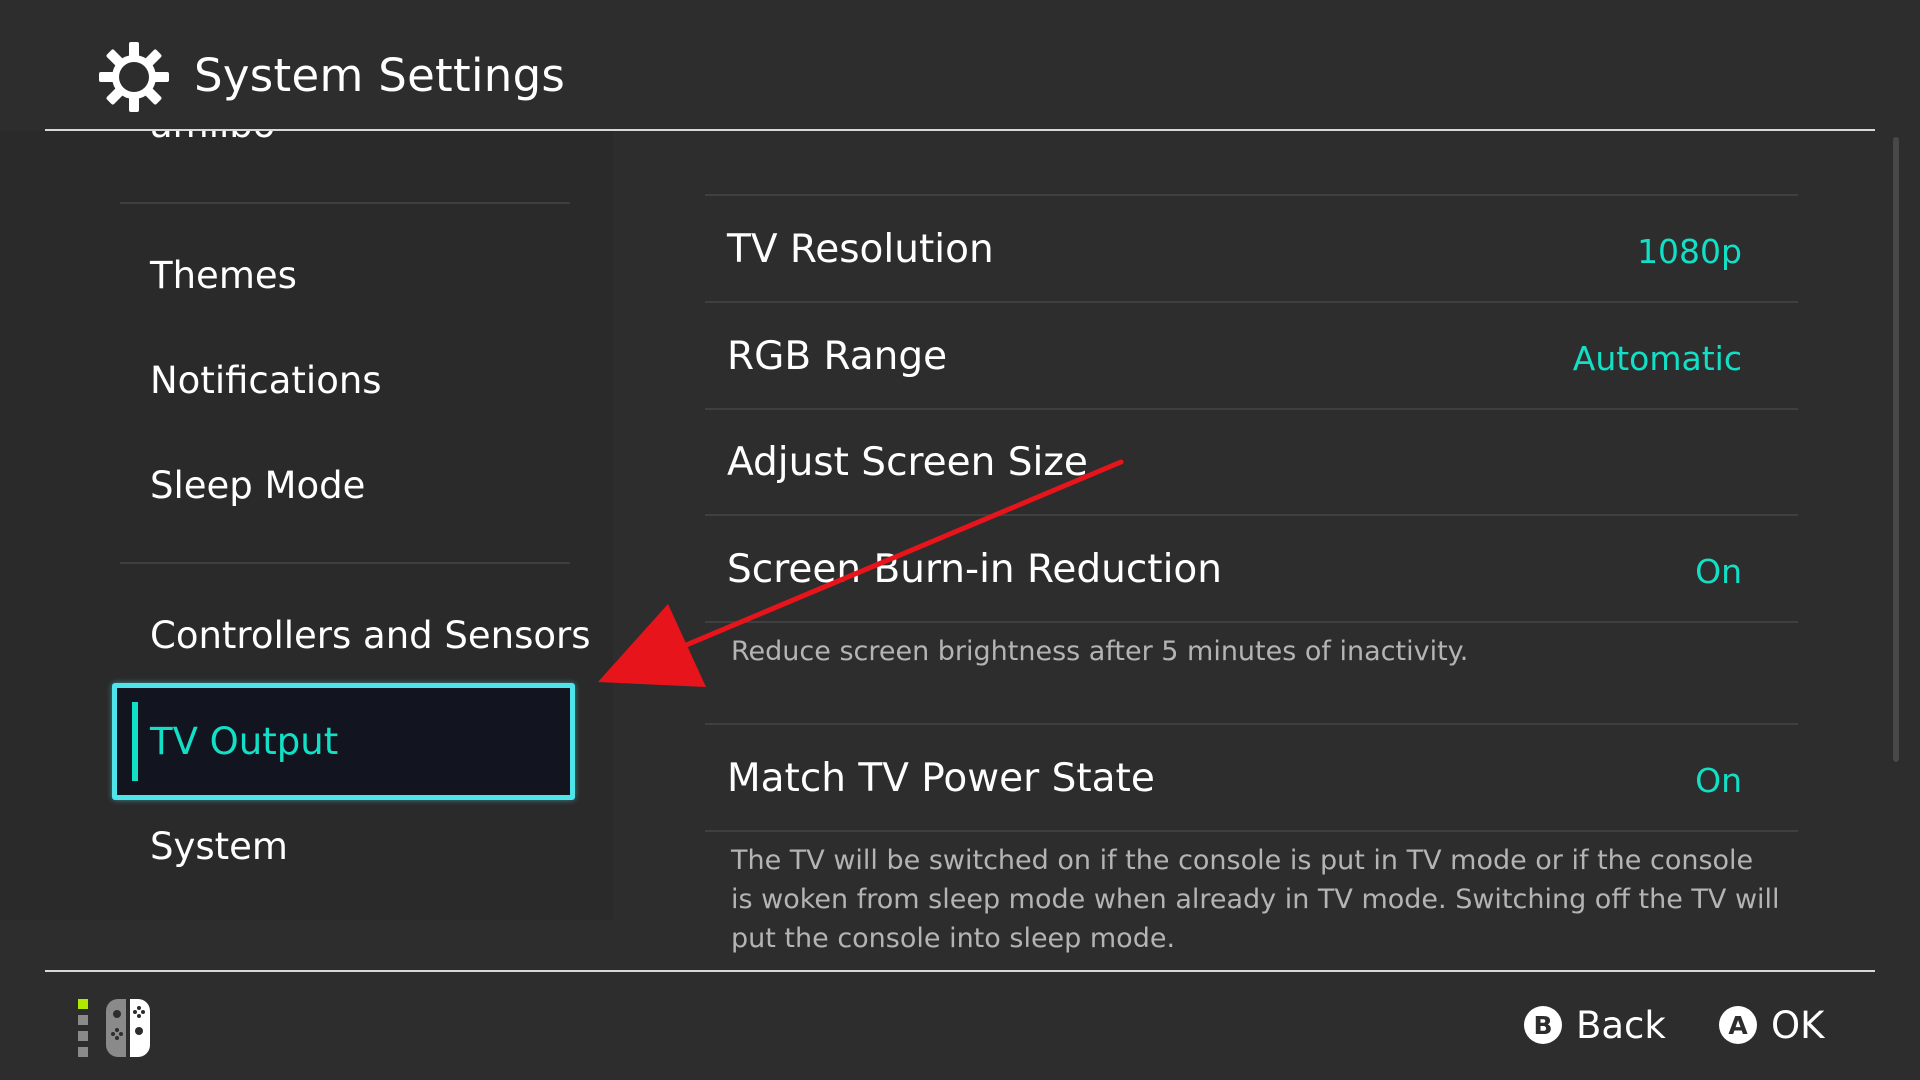 This screenshot has width=1920, height=1080. What do you see at coordinates (135, 741) in the screenshot?
I see `selection-accent-bar` at bounding box center [135, 741].